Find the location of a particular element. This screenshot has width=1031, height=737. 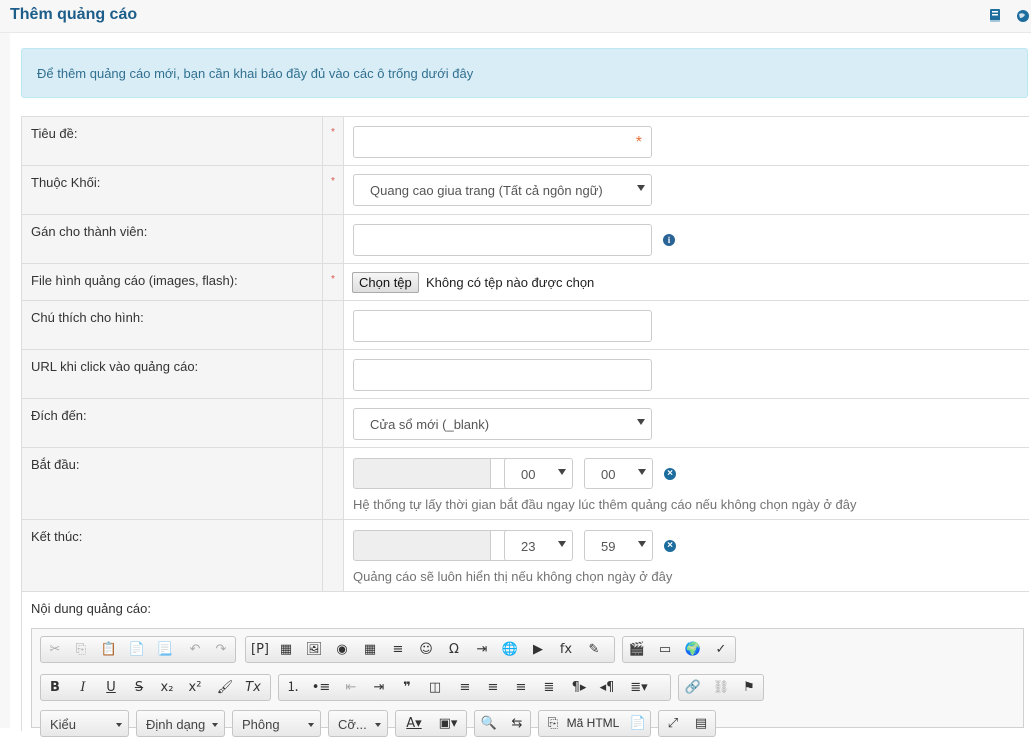

template-icon: ✎ is located at coordinates (594, 649).